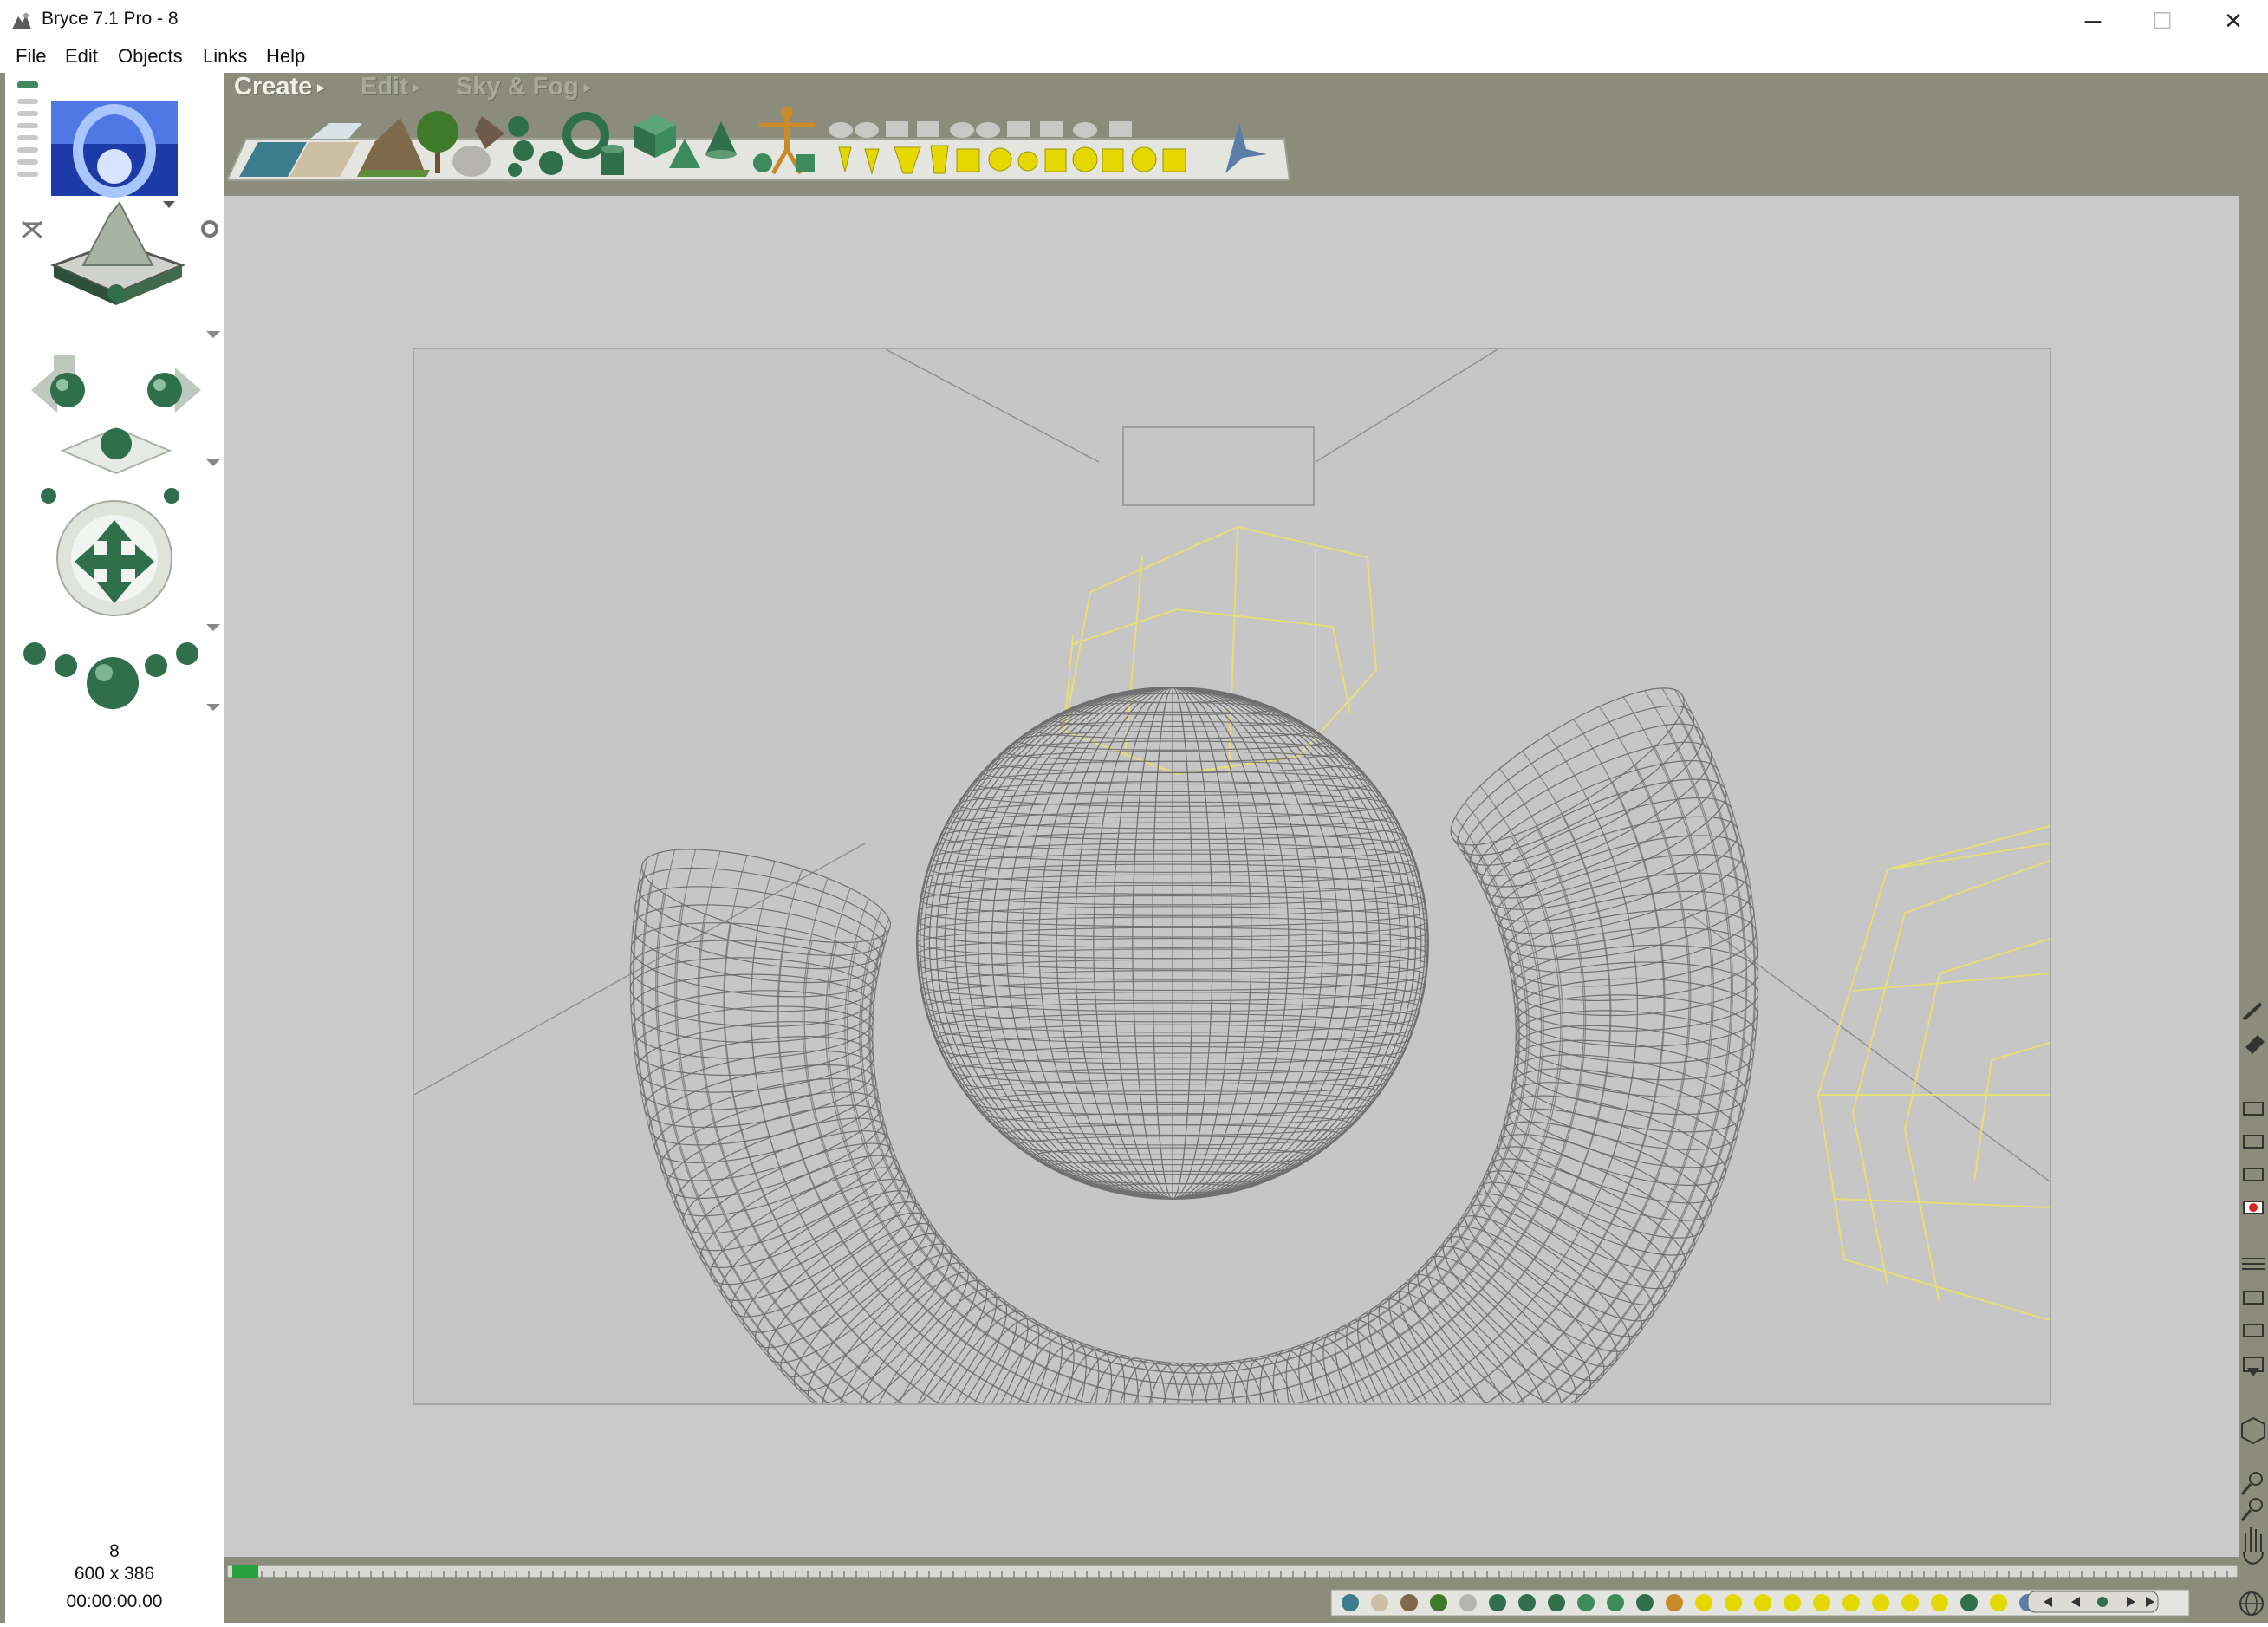 This screenshot has width=2268, height=1627. I want to click on bottom-icon-strip, so click(1797, 1603).